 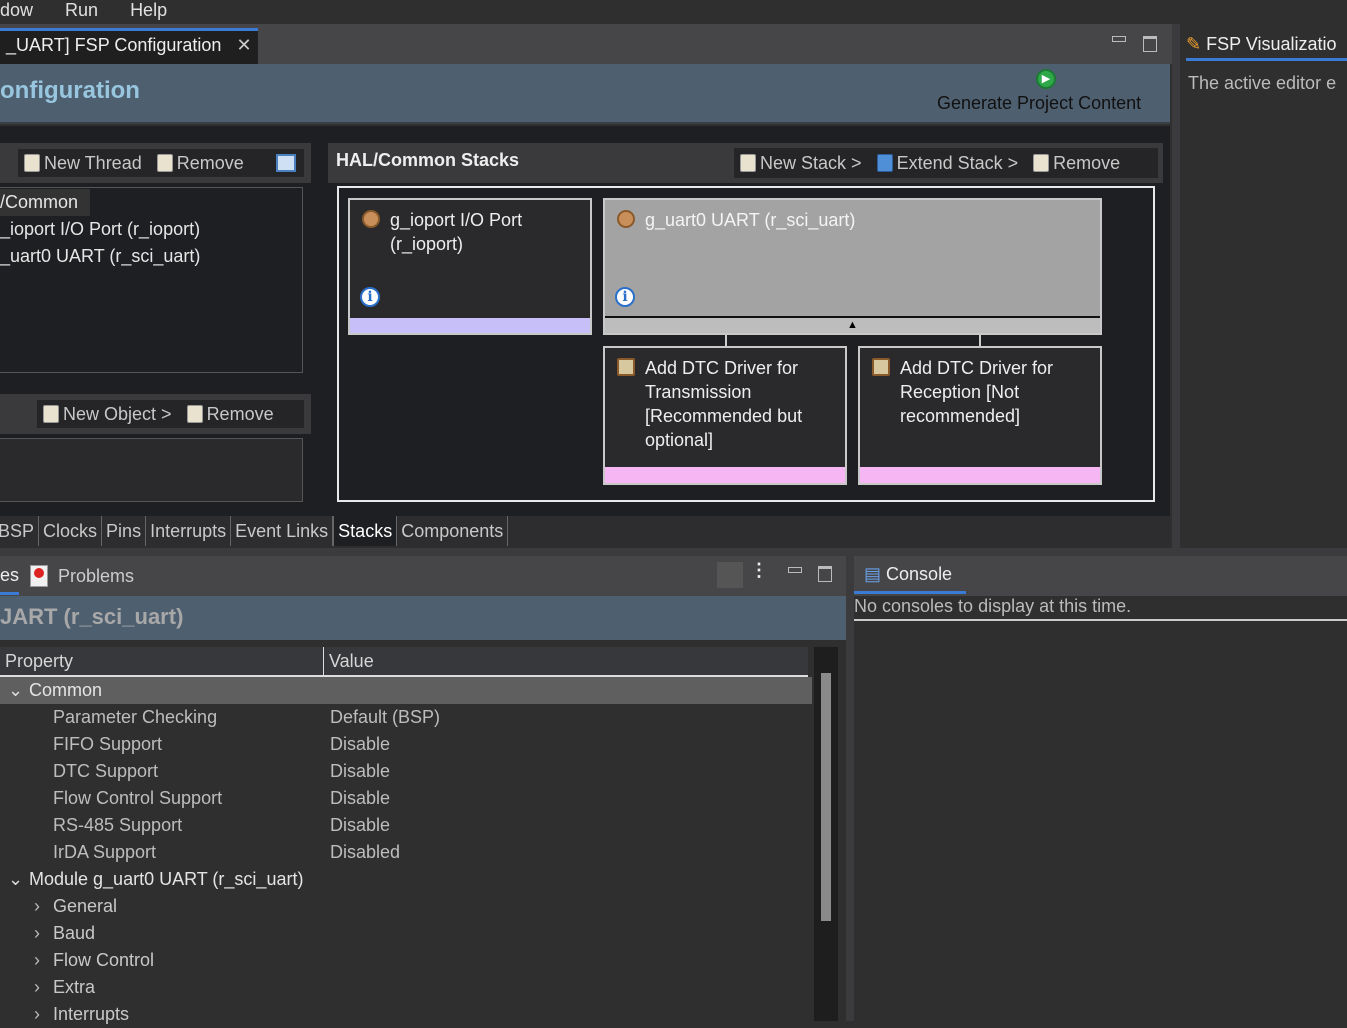 I want to click on new-thread-button: New Thread, so click(x=83, y=163).